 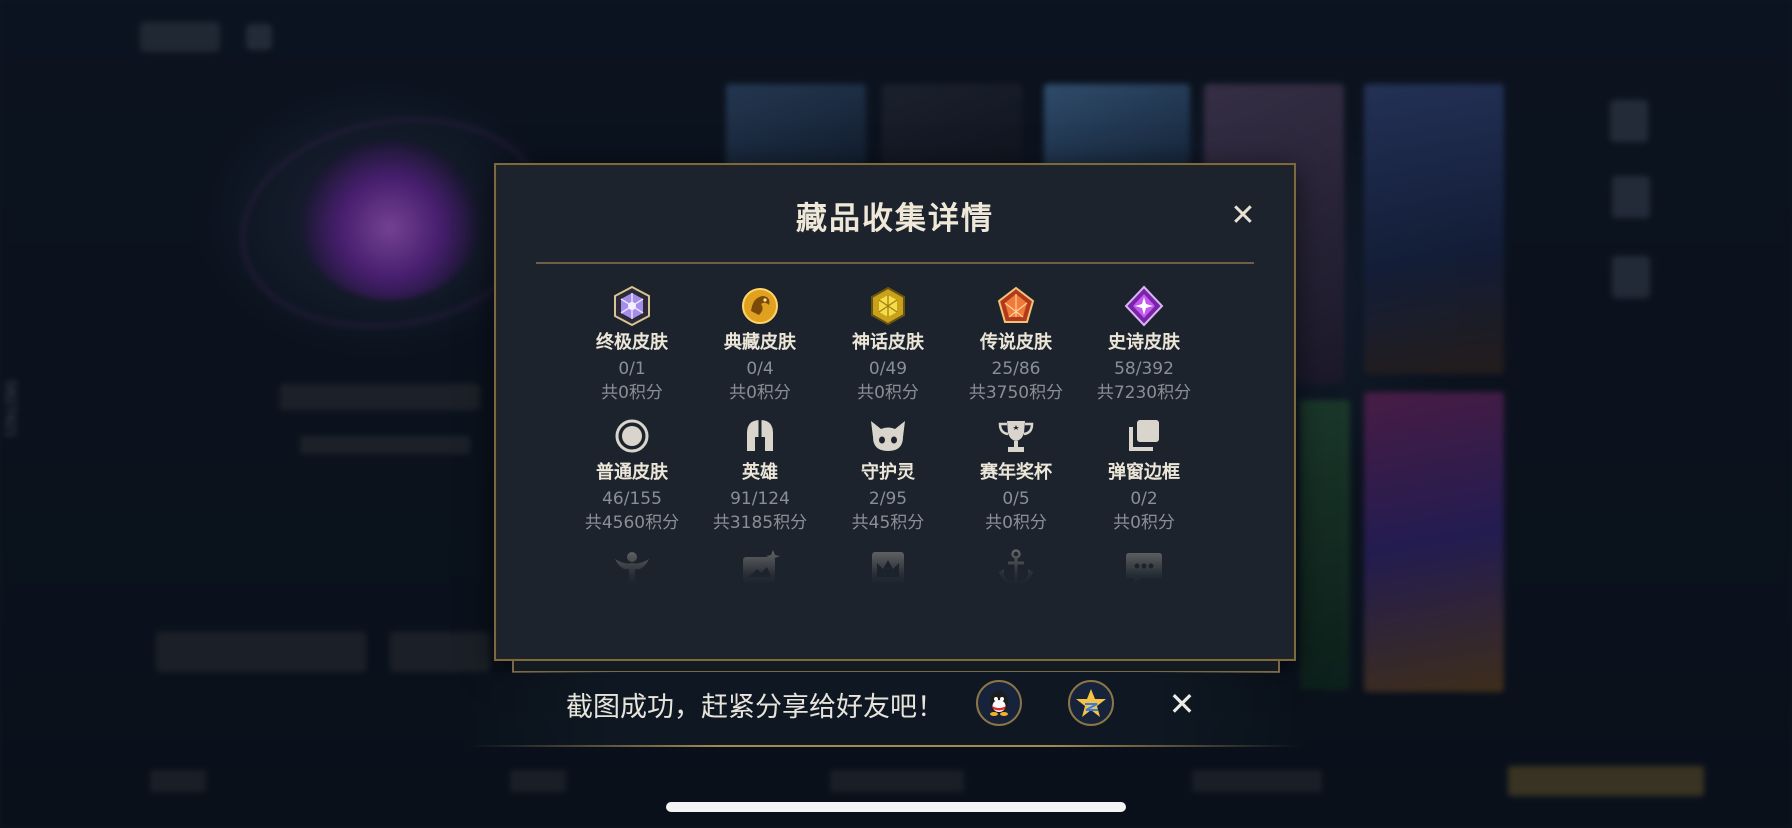 I want to click on guard-outfit-icon, so click(x=632, y=566).